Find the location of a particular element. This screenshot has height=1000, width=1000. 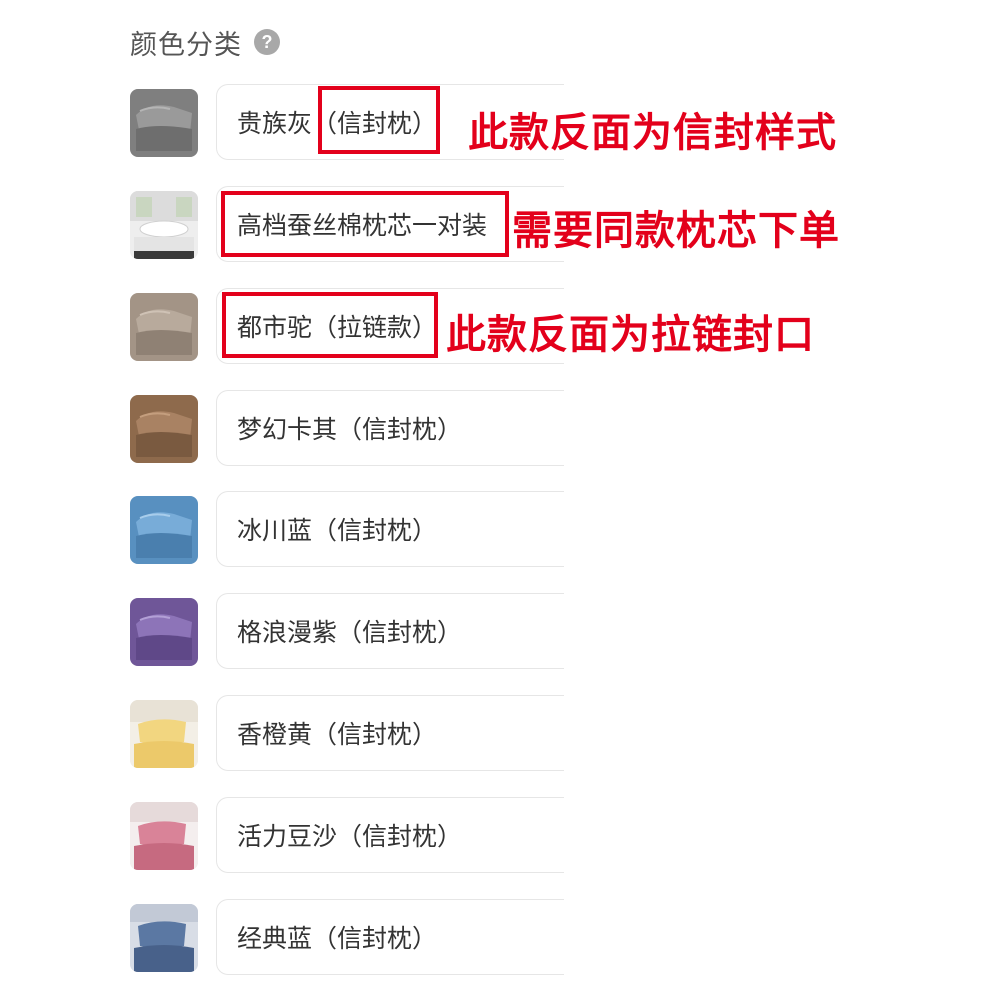

blue-pillow-thumbnail is located at coordinates (164, 530).